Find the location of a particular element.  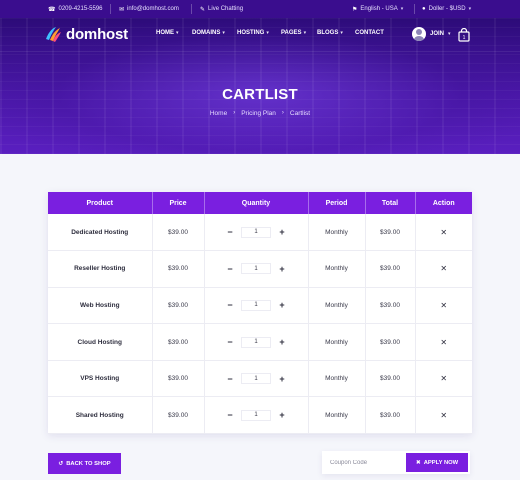

chevron-right-icon: › is located at coordinates (282, 113).